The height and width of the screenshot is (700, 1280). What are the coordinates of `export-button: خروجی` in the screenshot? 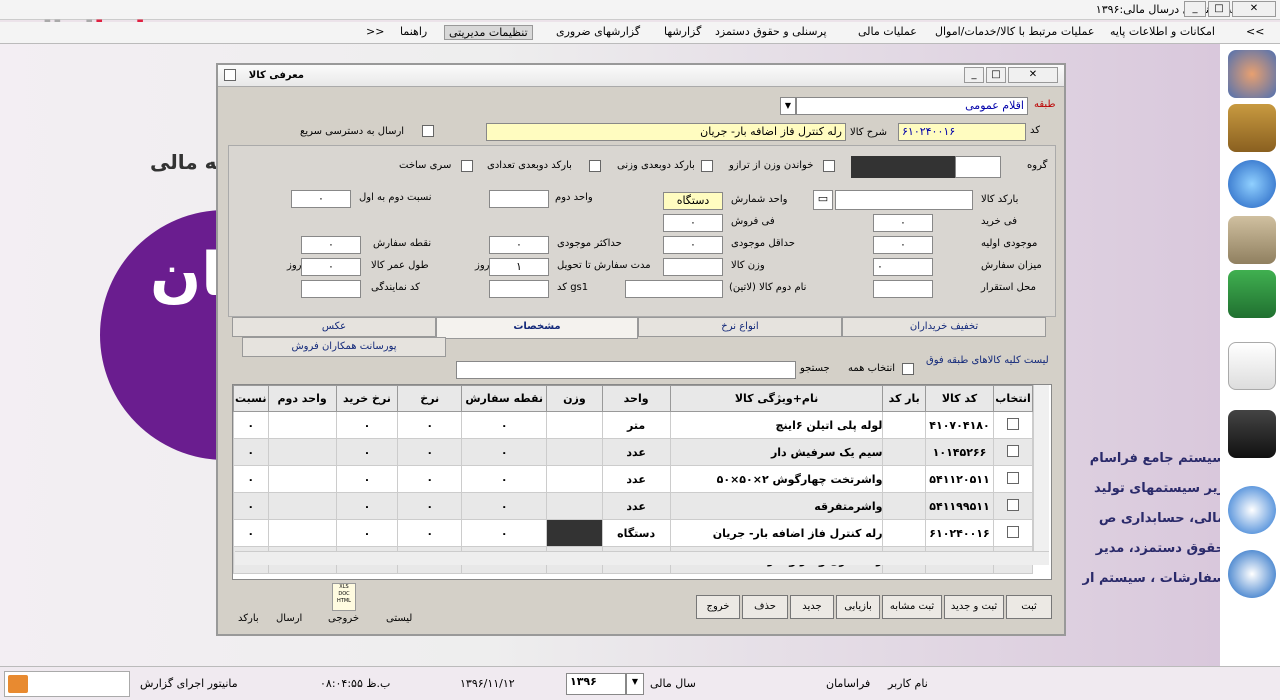 It's located at (343, 618).